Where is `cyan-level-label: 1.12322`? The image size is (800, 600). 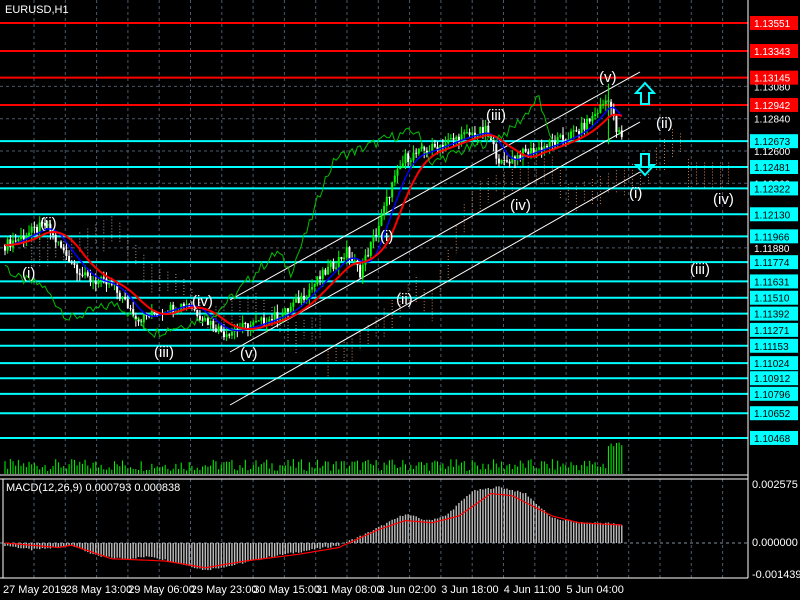 cyan-level-label: 1.12322 is located at coordinates (772, 189).